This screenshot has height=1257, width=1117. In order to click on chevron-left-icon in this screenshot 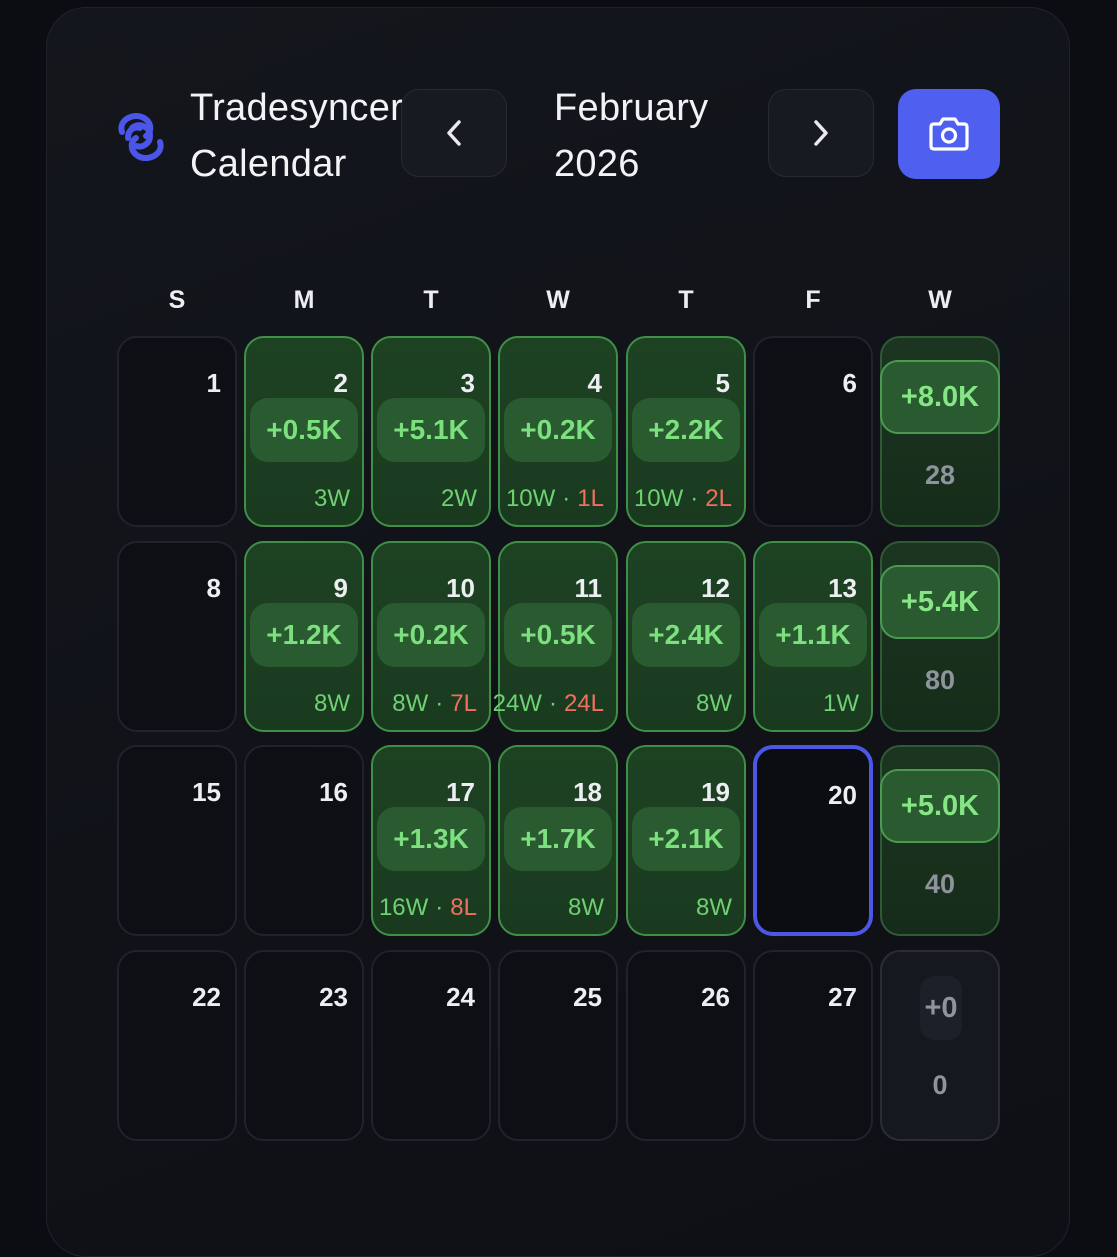, I will do `click(454, 133)`.